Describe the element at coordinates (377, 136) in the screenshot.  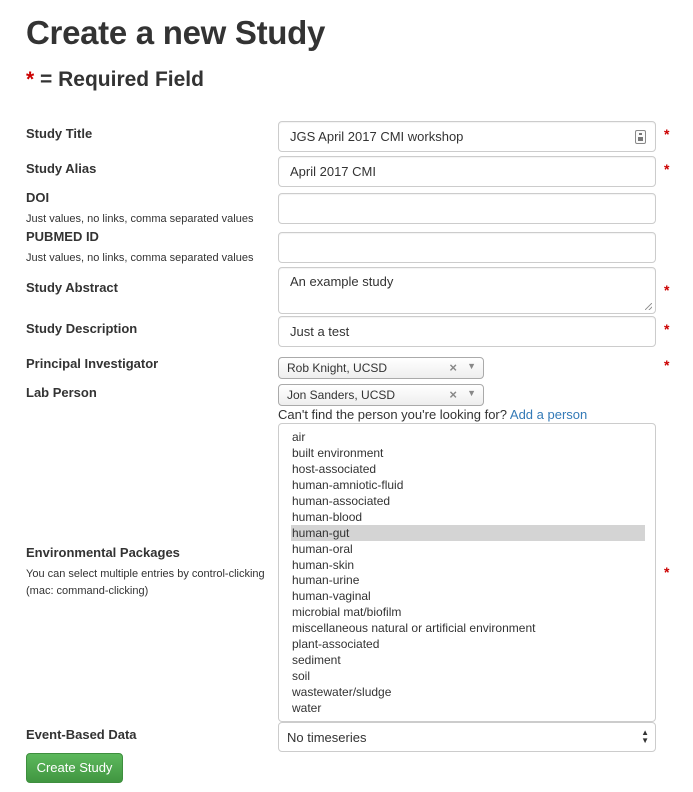
I see `study-title-value: JGS April 2017 CMI workshop` at that location.